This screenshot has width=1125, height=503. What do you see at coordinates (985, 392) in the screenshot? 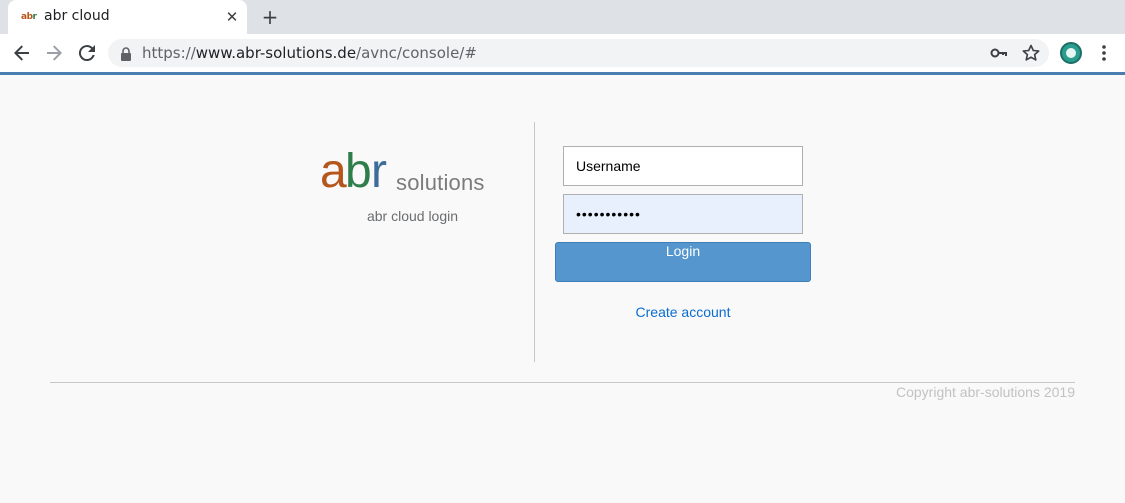
I see `copyright-text: Copyright abr-solutions 2019` at bounding box center [985, 392].